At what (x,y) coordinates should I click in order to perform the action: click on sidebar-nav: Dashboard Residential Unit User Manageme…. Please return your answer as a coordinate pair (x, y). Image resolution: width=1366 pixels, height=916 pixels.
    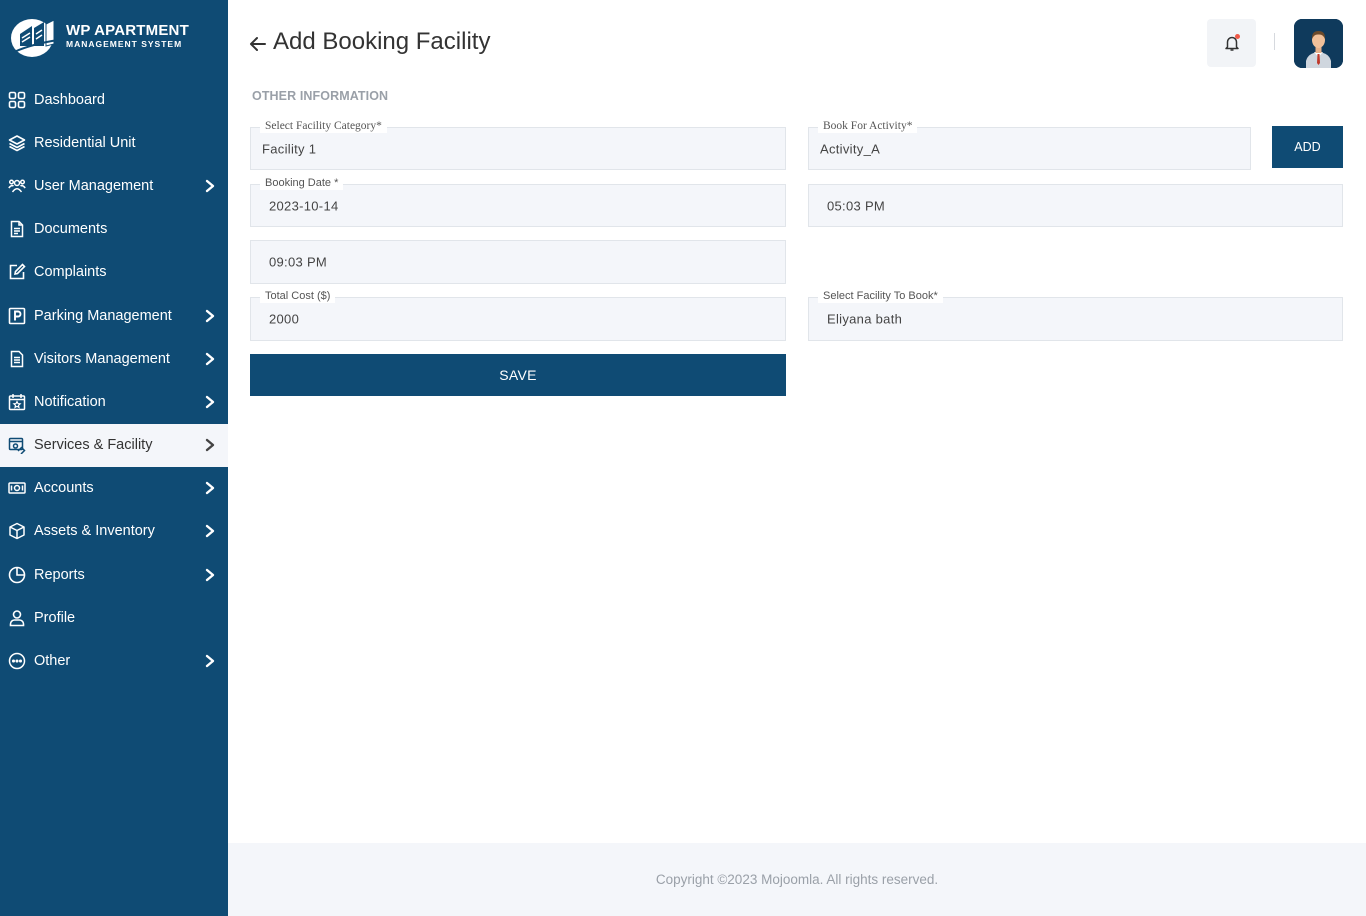
    Looking at the image, I should click on (114, 380).